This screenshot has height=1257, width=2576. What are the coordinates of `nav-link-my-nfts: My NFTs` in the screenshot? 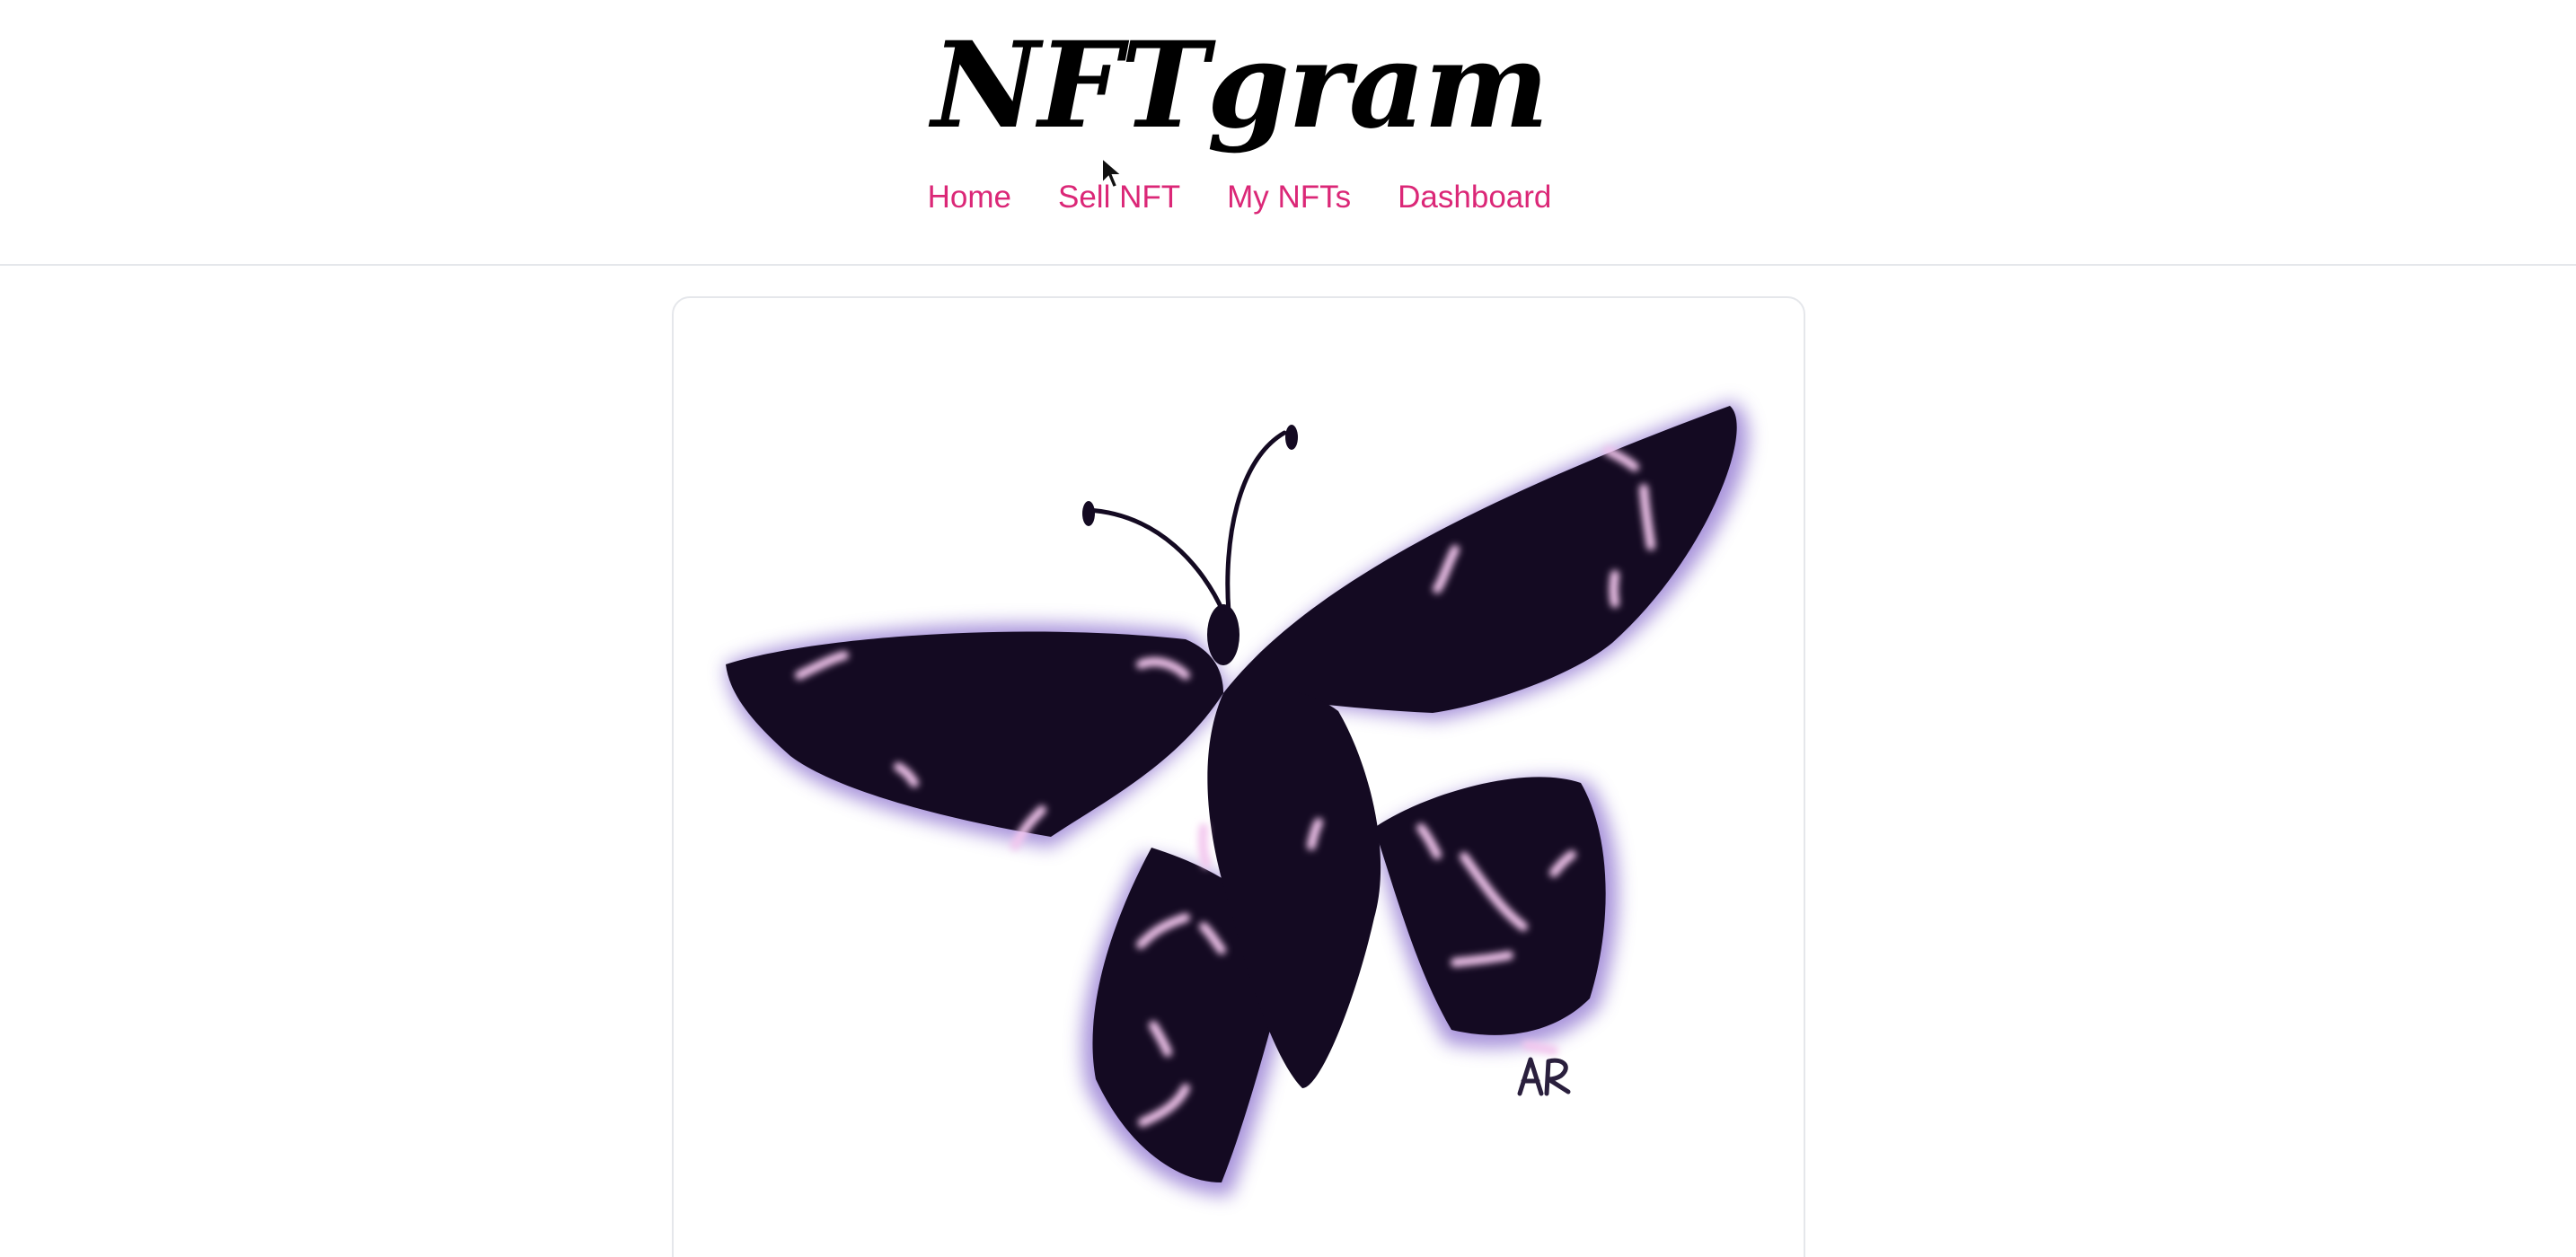 It's located at (1289, 198).